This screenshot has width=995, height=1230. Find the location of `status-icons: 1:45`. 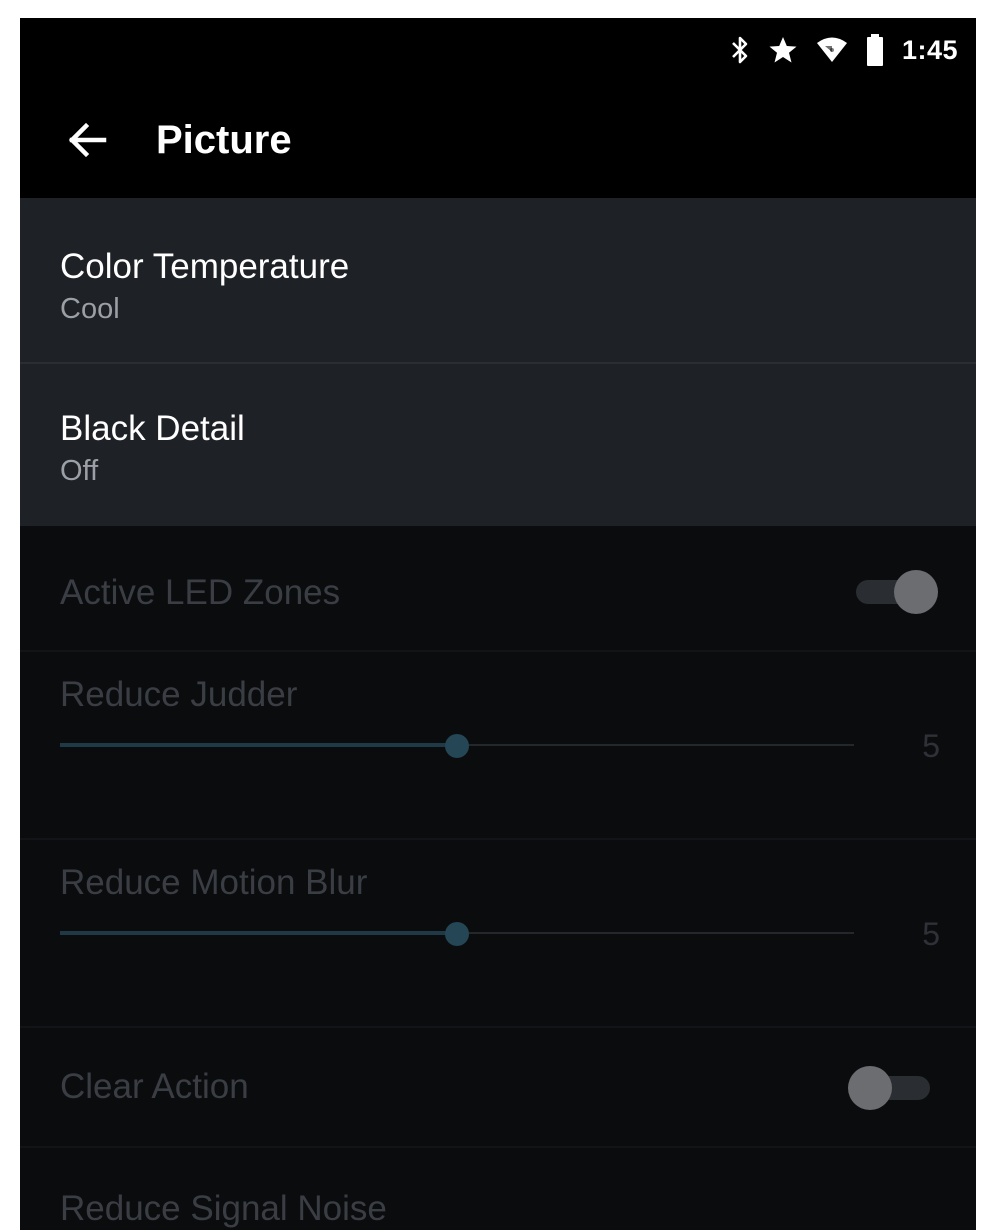

status-icons: 1:45 is located at coordinates (844, 50).